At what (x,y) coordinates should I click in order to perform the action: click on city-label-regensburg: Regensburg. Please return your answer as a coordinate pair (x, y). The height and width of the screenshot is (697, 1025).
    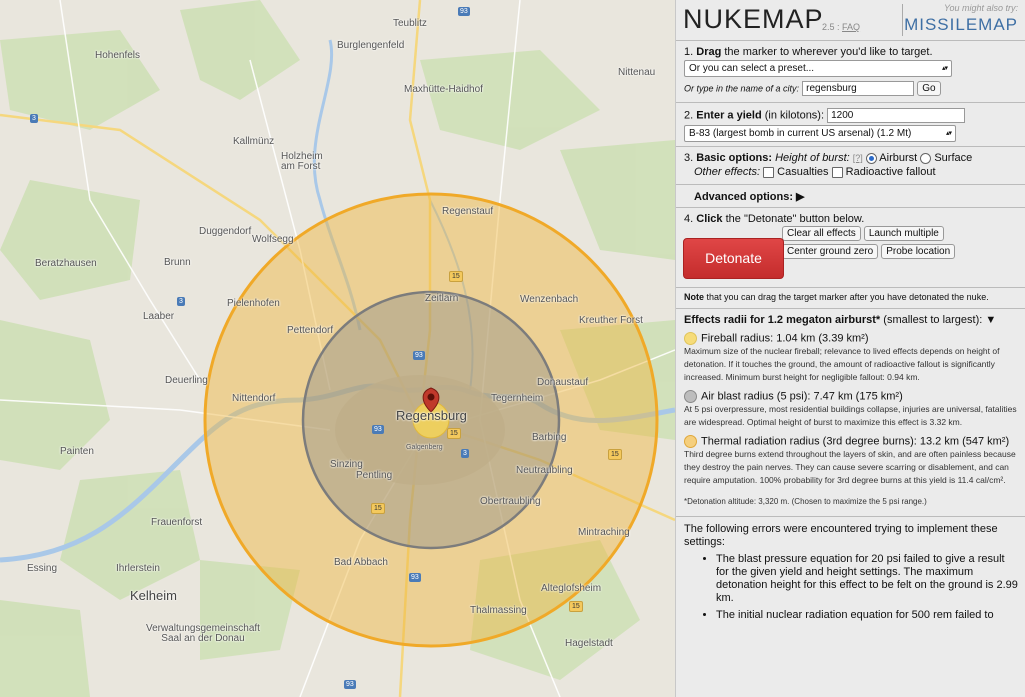
    Looking at the image, I should click on (431, 415).